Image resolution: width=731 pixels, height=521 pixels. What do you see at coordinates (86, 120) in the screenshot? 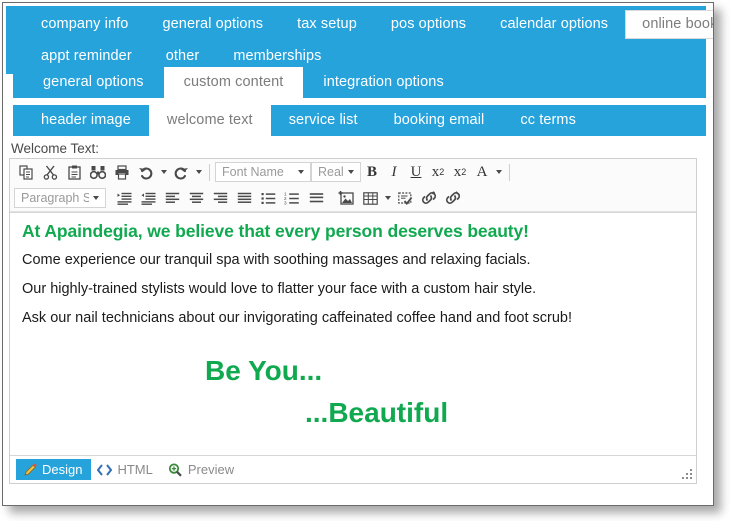
I see `tab-header-image: header image` at bounding box center [86, 120].